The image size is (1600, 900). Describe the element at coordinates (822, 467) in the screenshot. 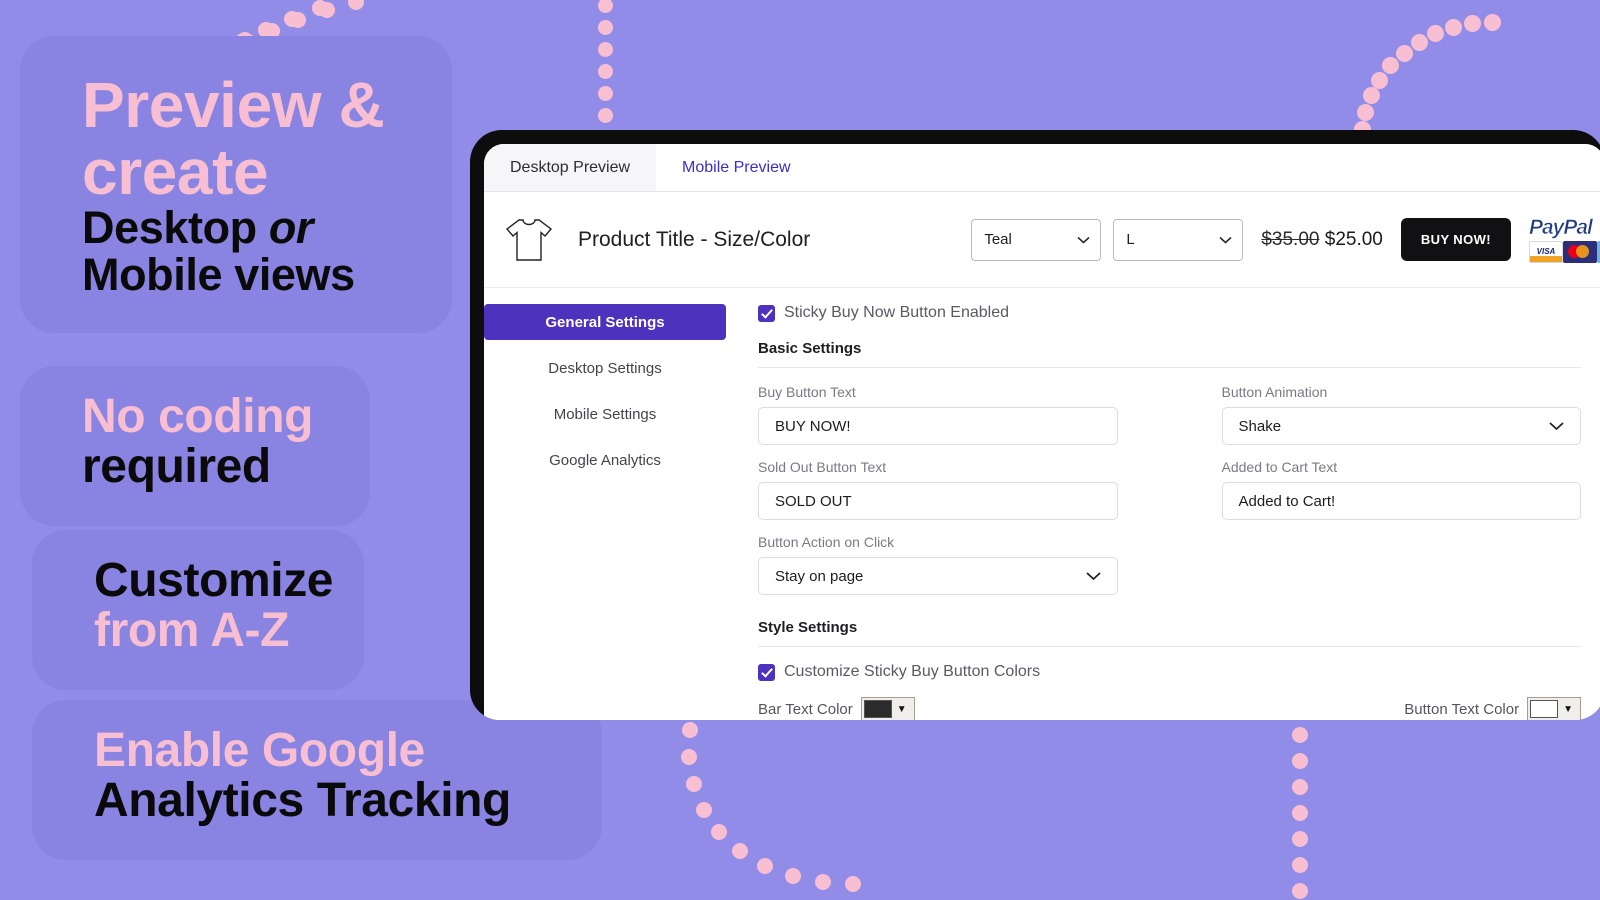

I see `sold-out-button-text-label: Sold Out Button Text` at that location.